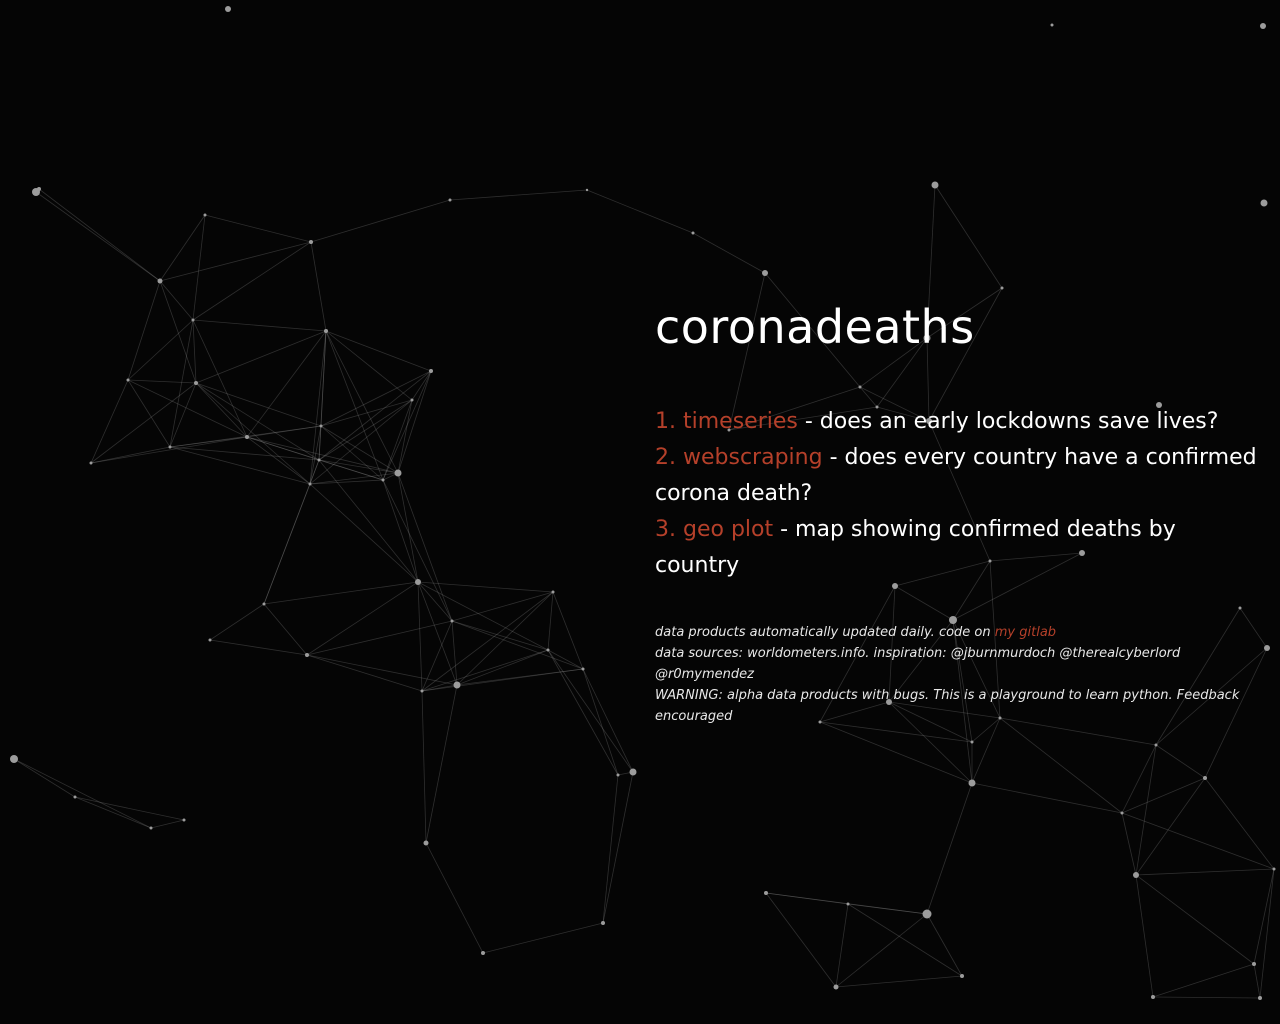 The height and width of the screenshot is (1024, 1280). I want to click on timeseries-link: 1. timeseries, so click(730, 421).